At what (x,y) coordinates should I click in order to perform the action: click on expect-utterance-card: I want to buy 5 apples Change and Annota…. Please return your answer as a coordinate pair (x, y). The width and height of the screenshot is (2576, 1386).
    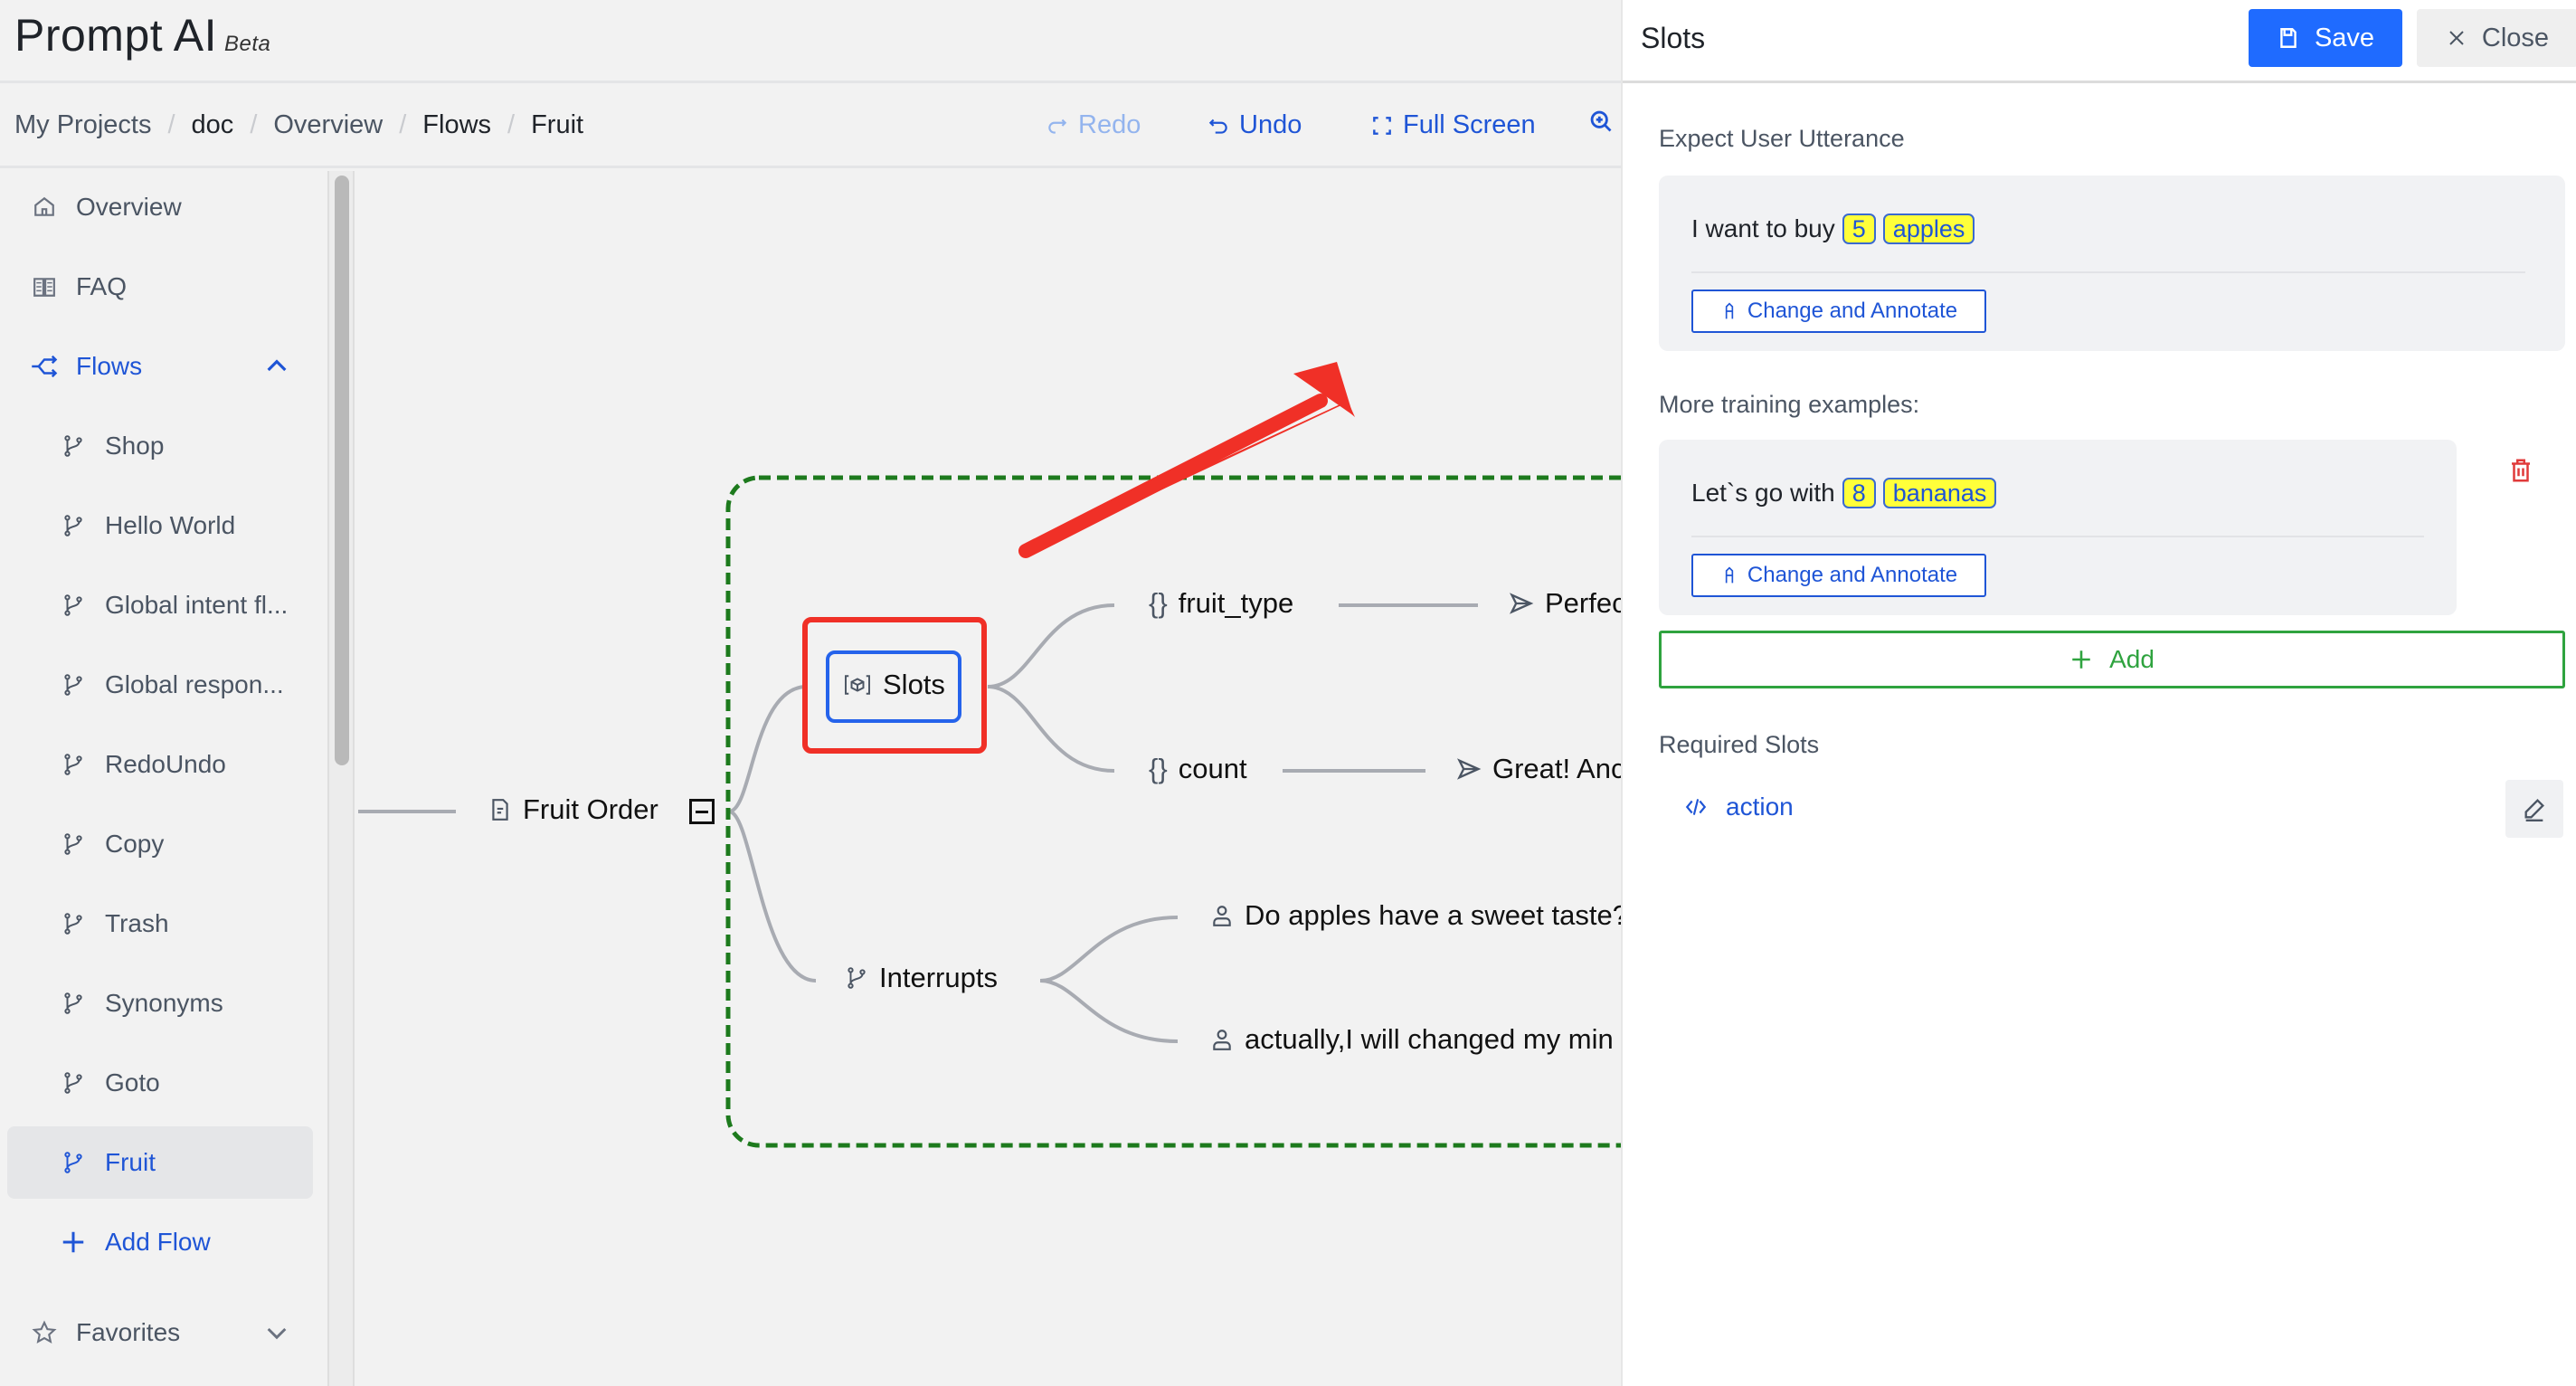
    Looking at the image, I should click on (2112, 263).